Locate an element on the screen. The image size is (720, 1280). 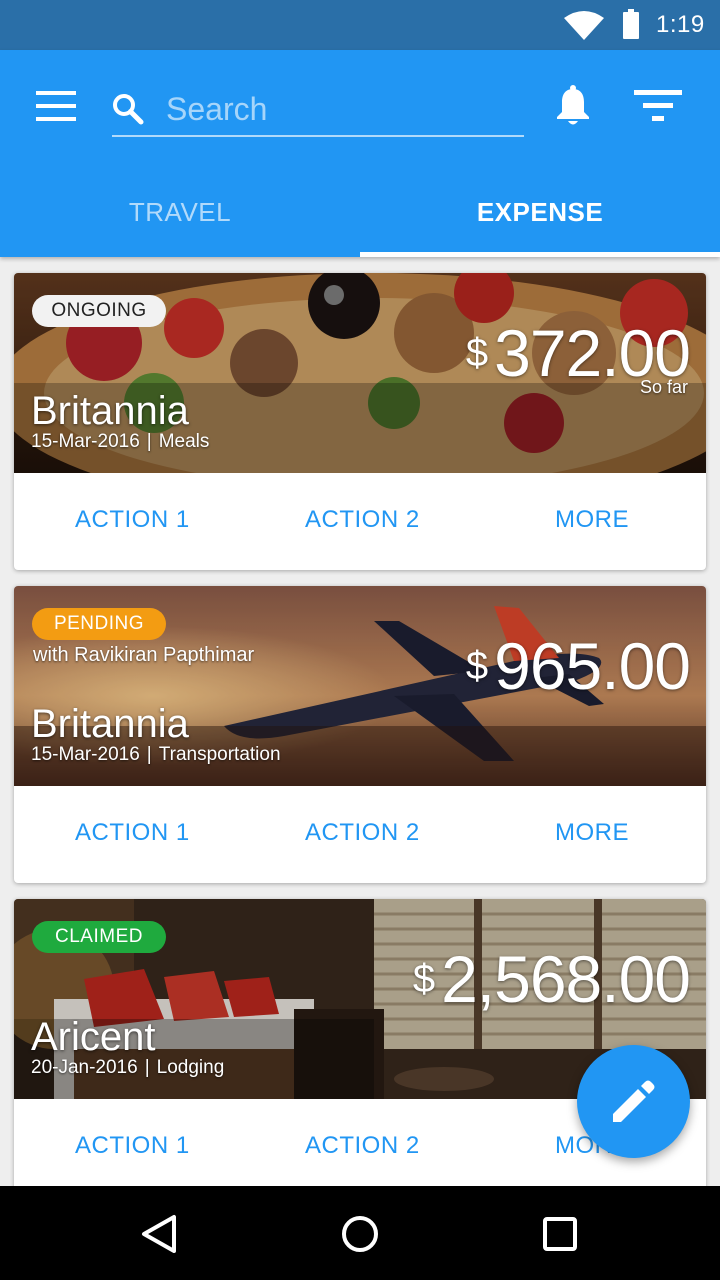
new-expense-fab is located at coordinates (633, 1101).